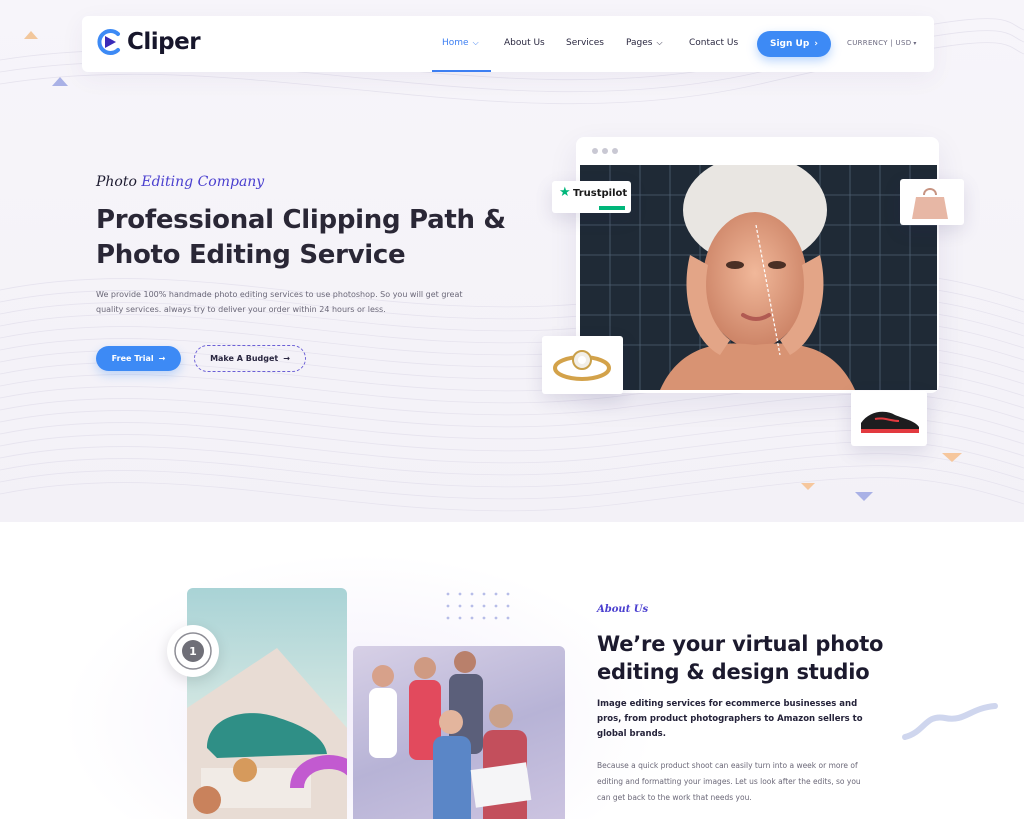 This screenshot has width=1024, height=819. Describe the element at coordinates (915, 43) in the screenshot. I see `caret-down-icon: ▾` at that location.